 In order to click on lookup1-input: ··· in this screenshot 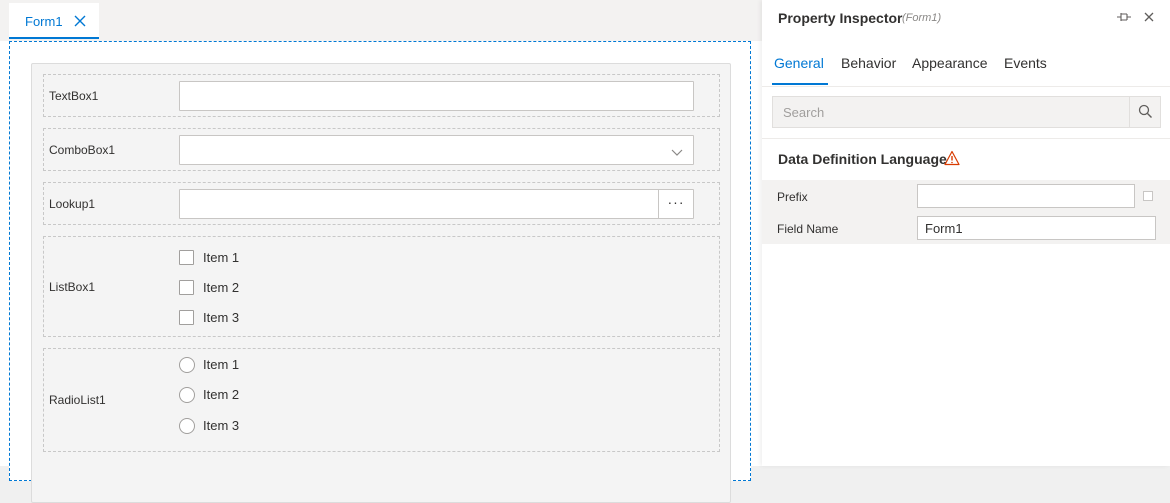, I will do `click(436, 204)`.